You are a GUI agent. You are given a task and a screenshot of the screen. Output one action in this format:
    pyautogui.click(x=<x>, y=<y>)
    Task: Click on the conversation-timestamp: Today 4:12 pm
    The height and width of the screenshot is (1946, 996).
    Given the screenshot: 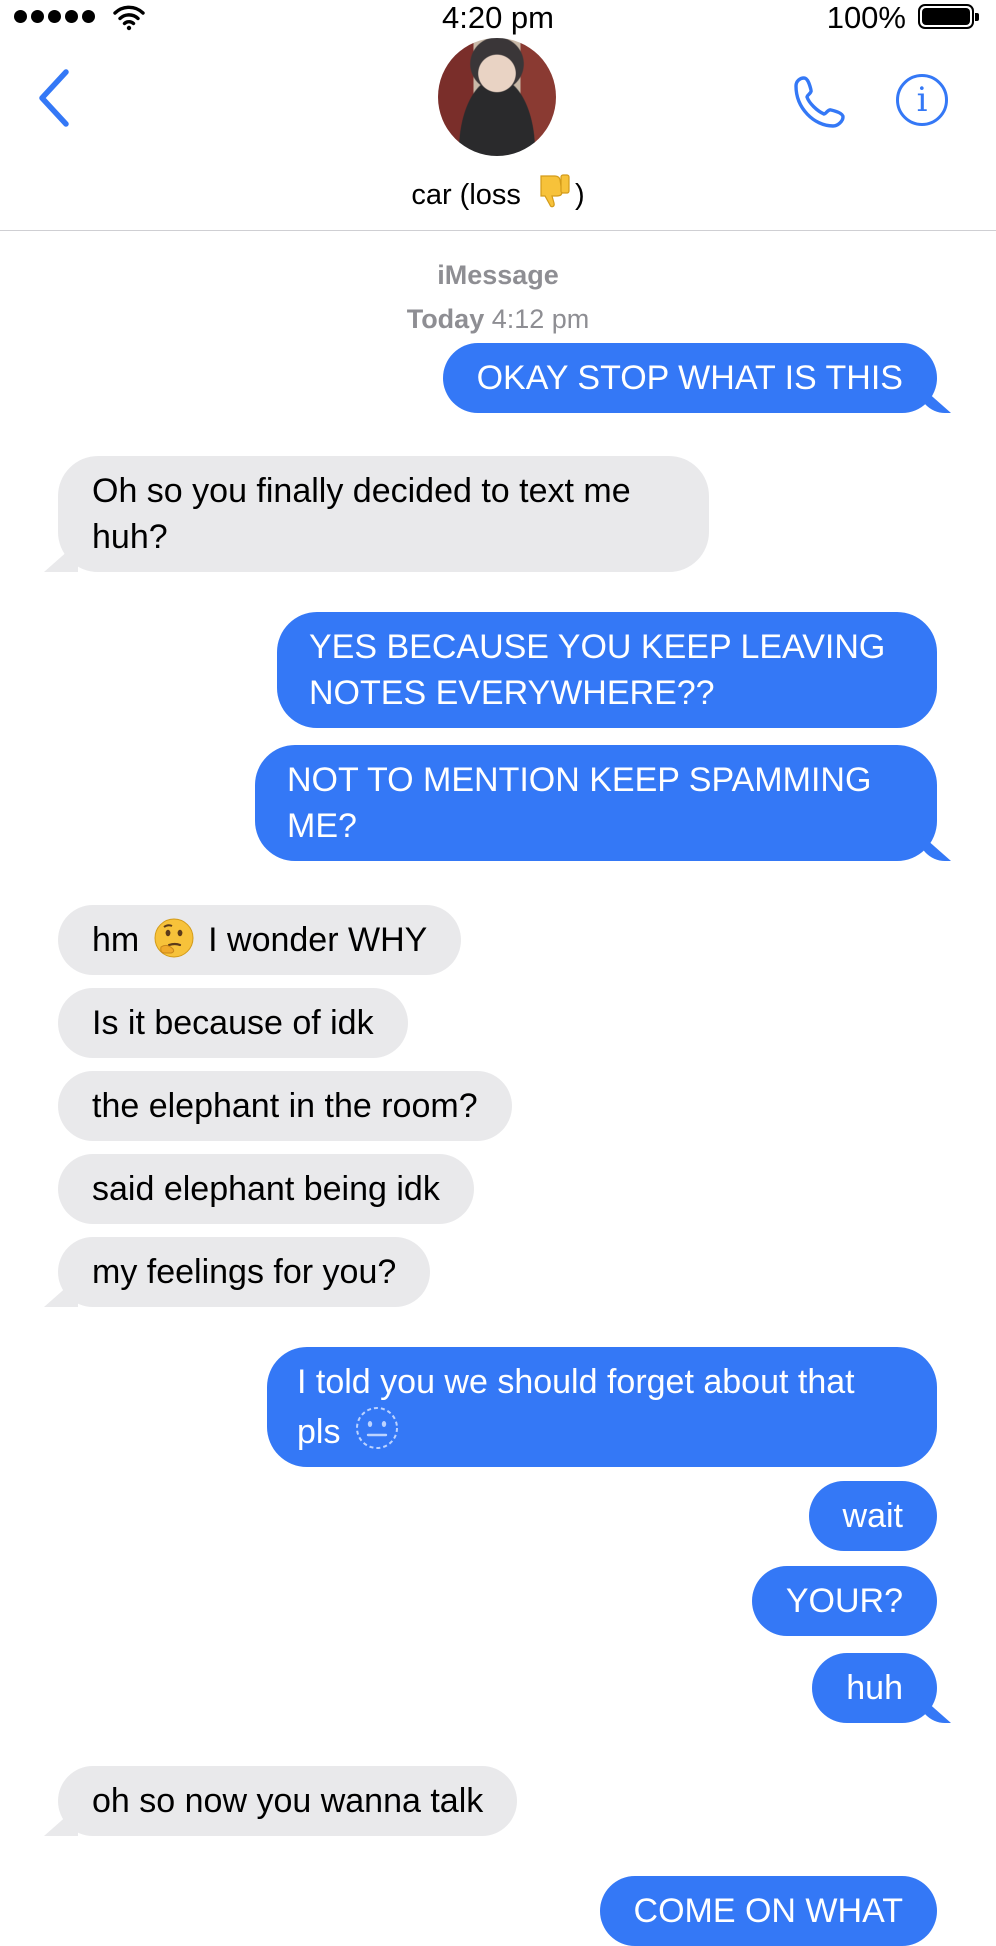 What is the action you would take?
    pyautogui.click(x=498, y=319)
    